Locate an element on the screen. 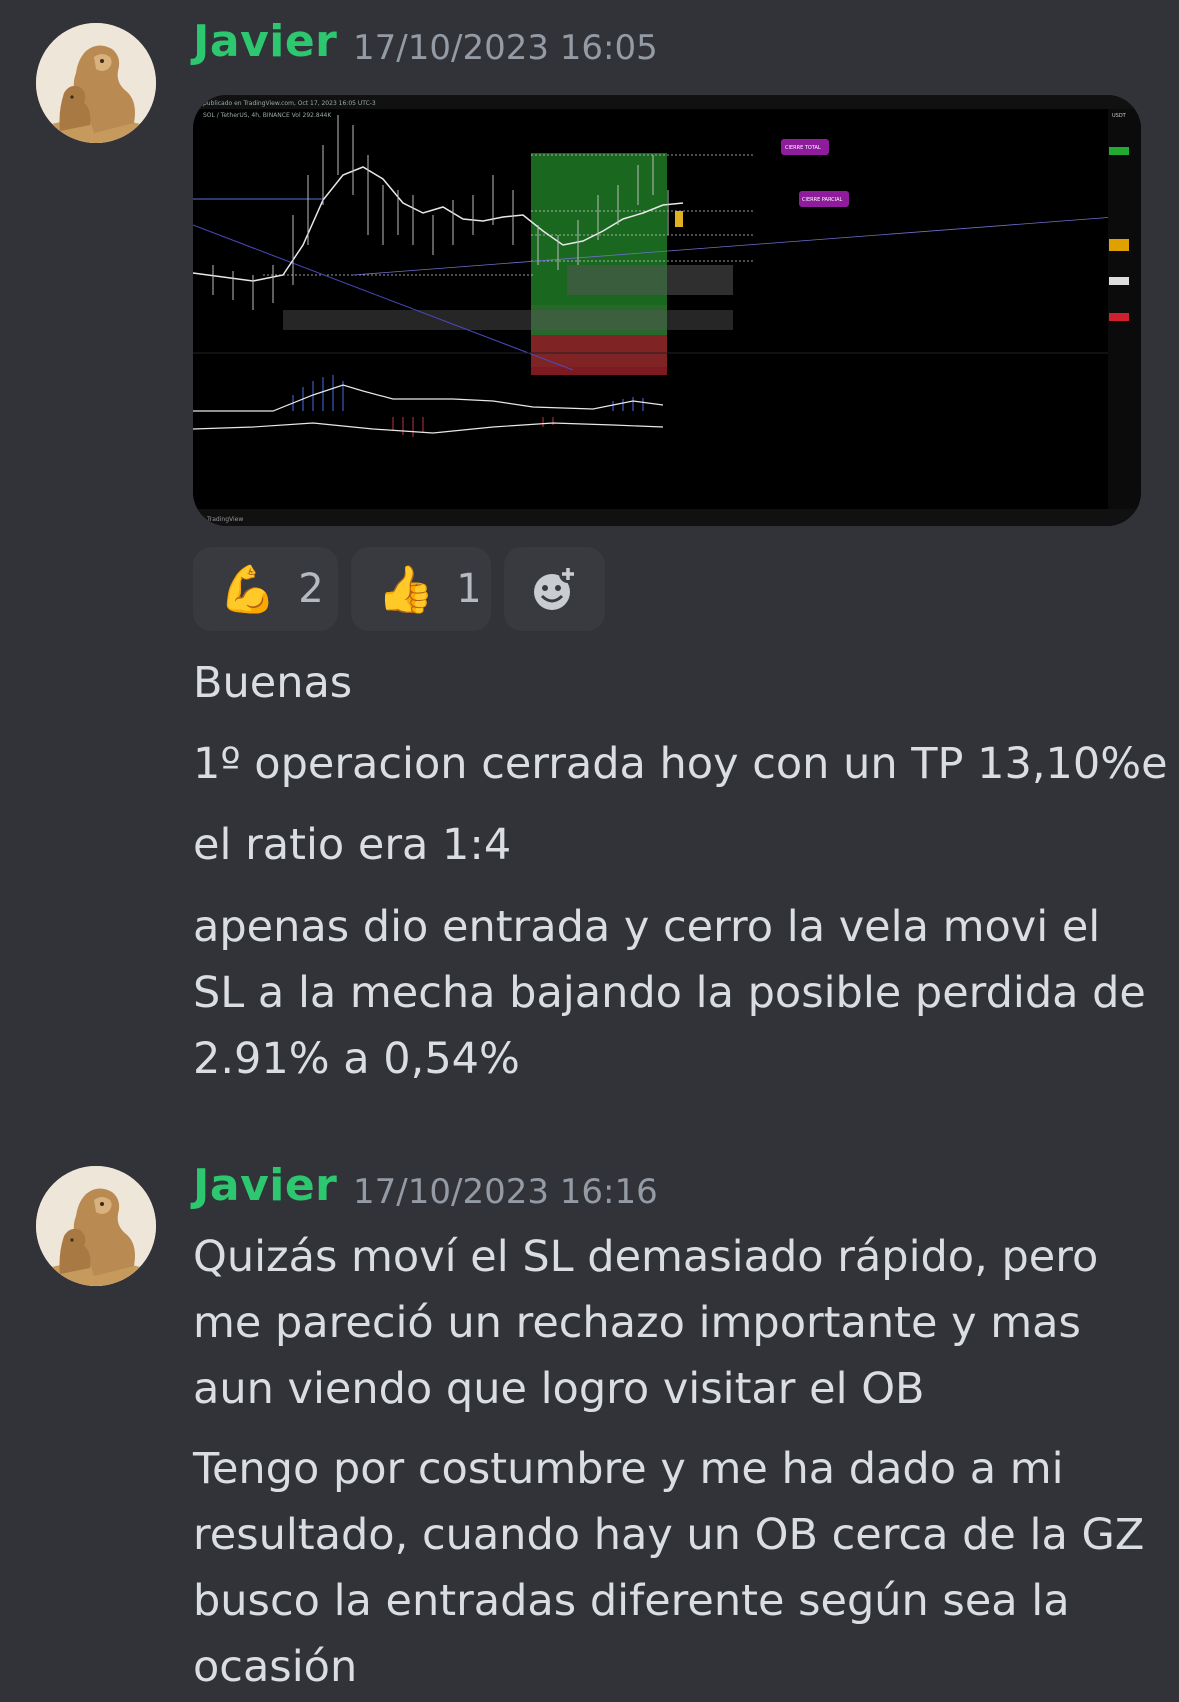  add-reaction-button is located at coordinates (554, 589).